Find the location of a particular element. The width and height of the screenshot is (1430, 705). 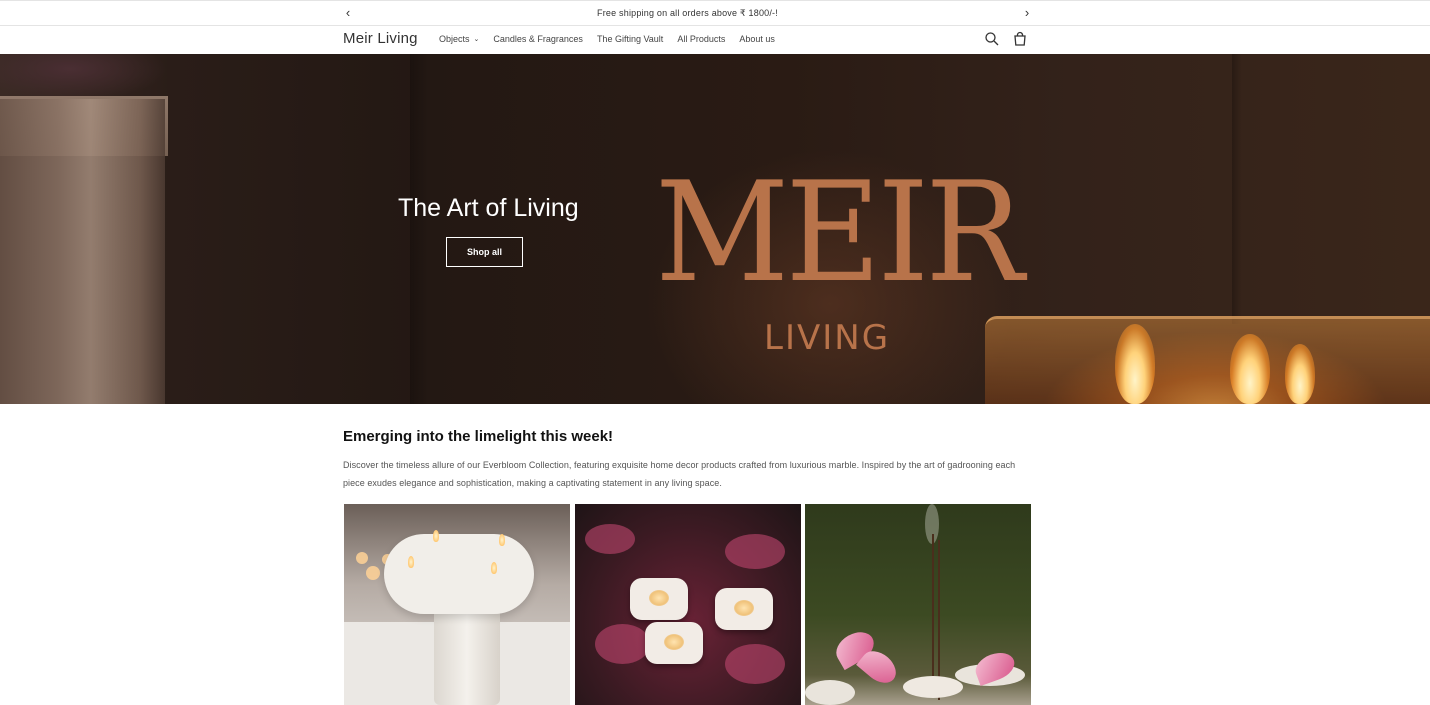

chevron-right-icon: › is located at coordinates (1027, 12).